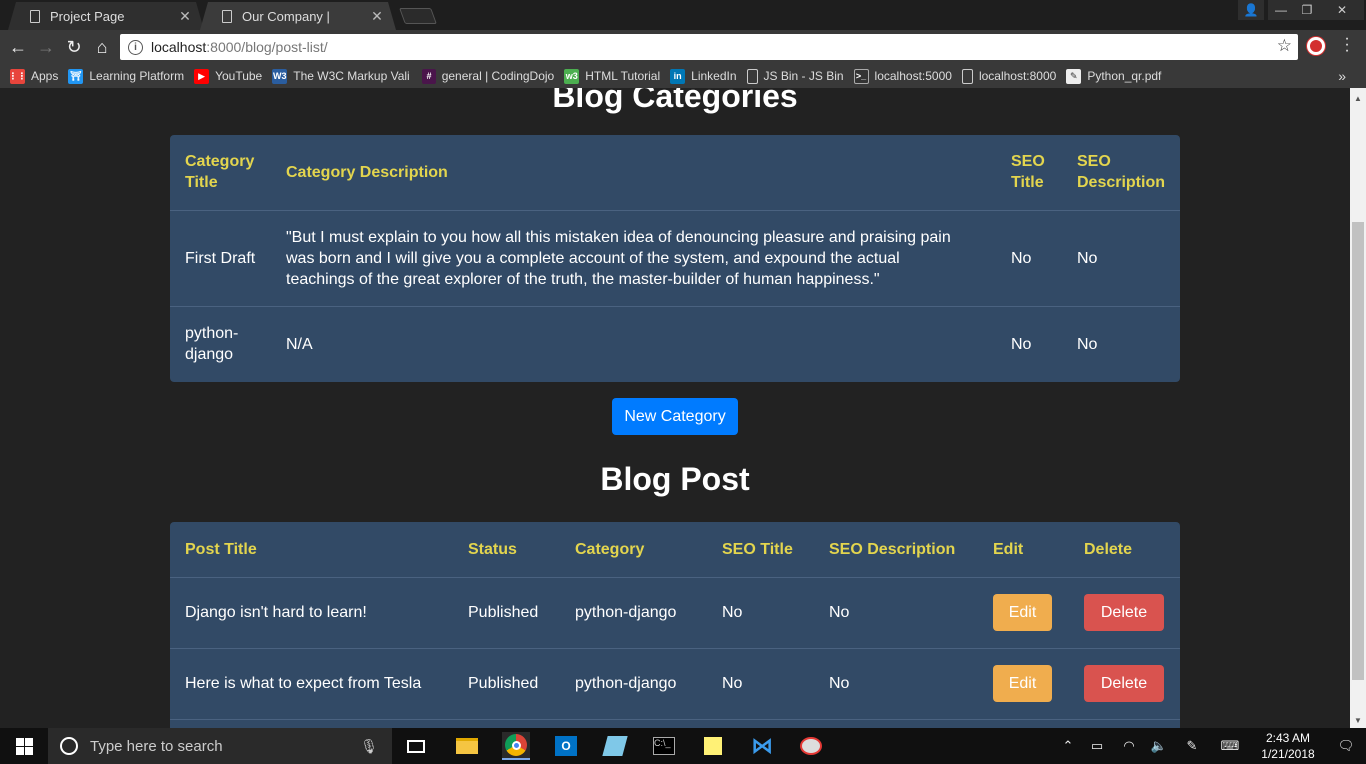 This screenshot has width=1366, height=764. I want to click on menu-icon: · · ·, so click(1347, 45).